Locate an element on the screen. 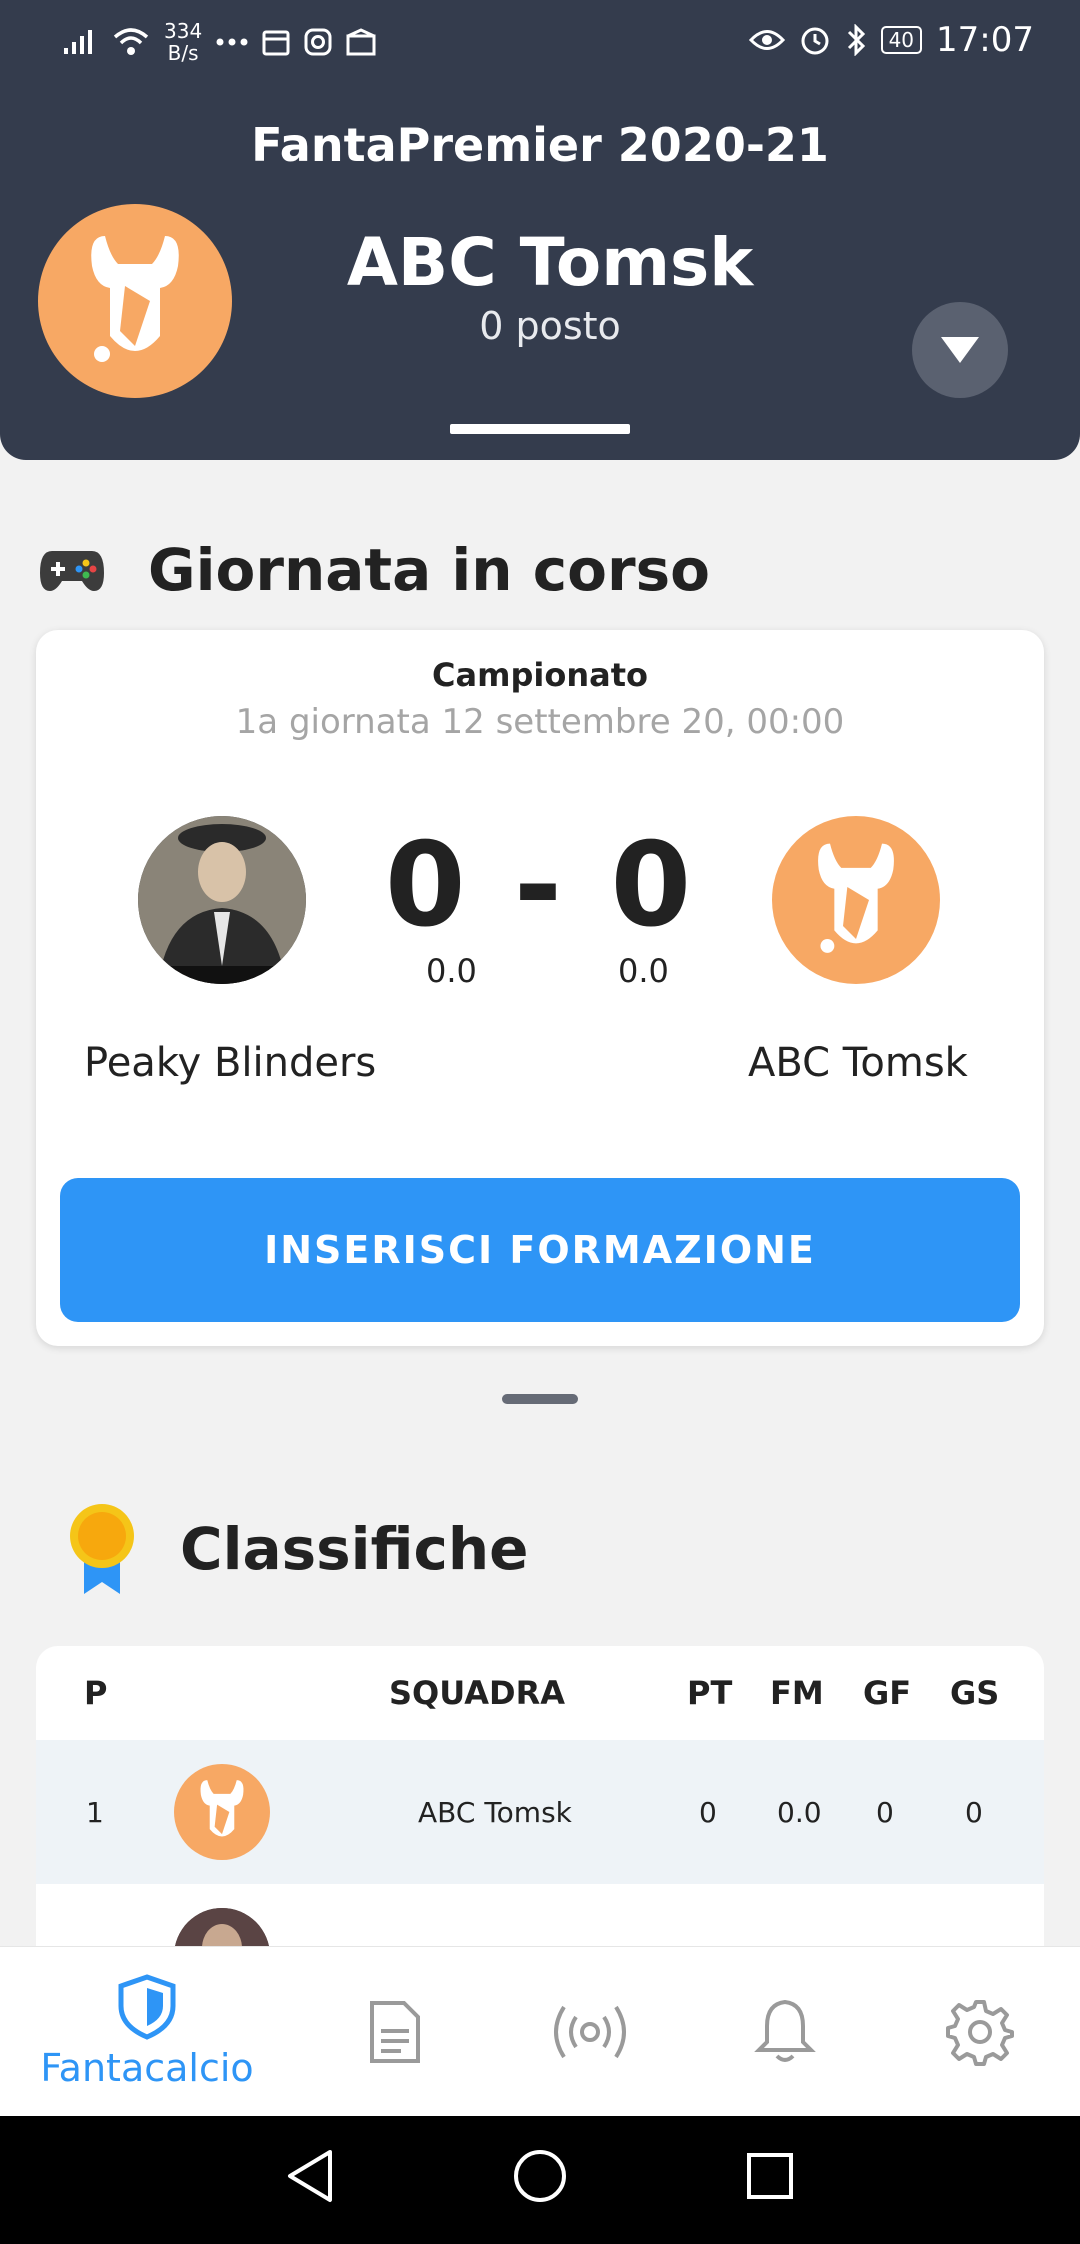  nav-settings is located at coordinates (980, 2032).